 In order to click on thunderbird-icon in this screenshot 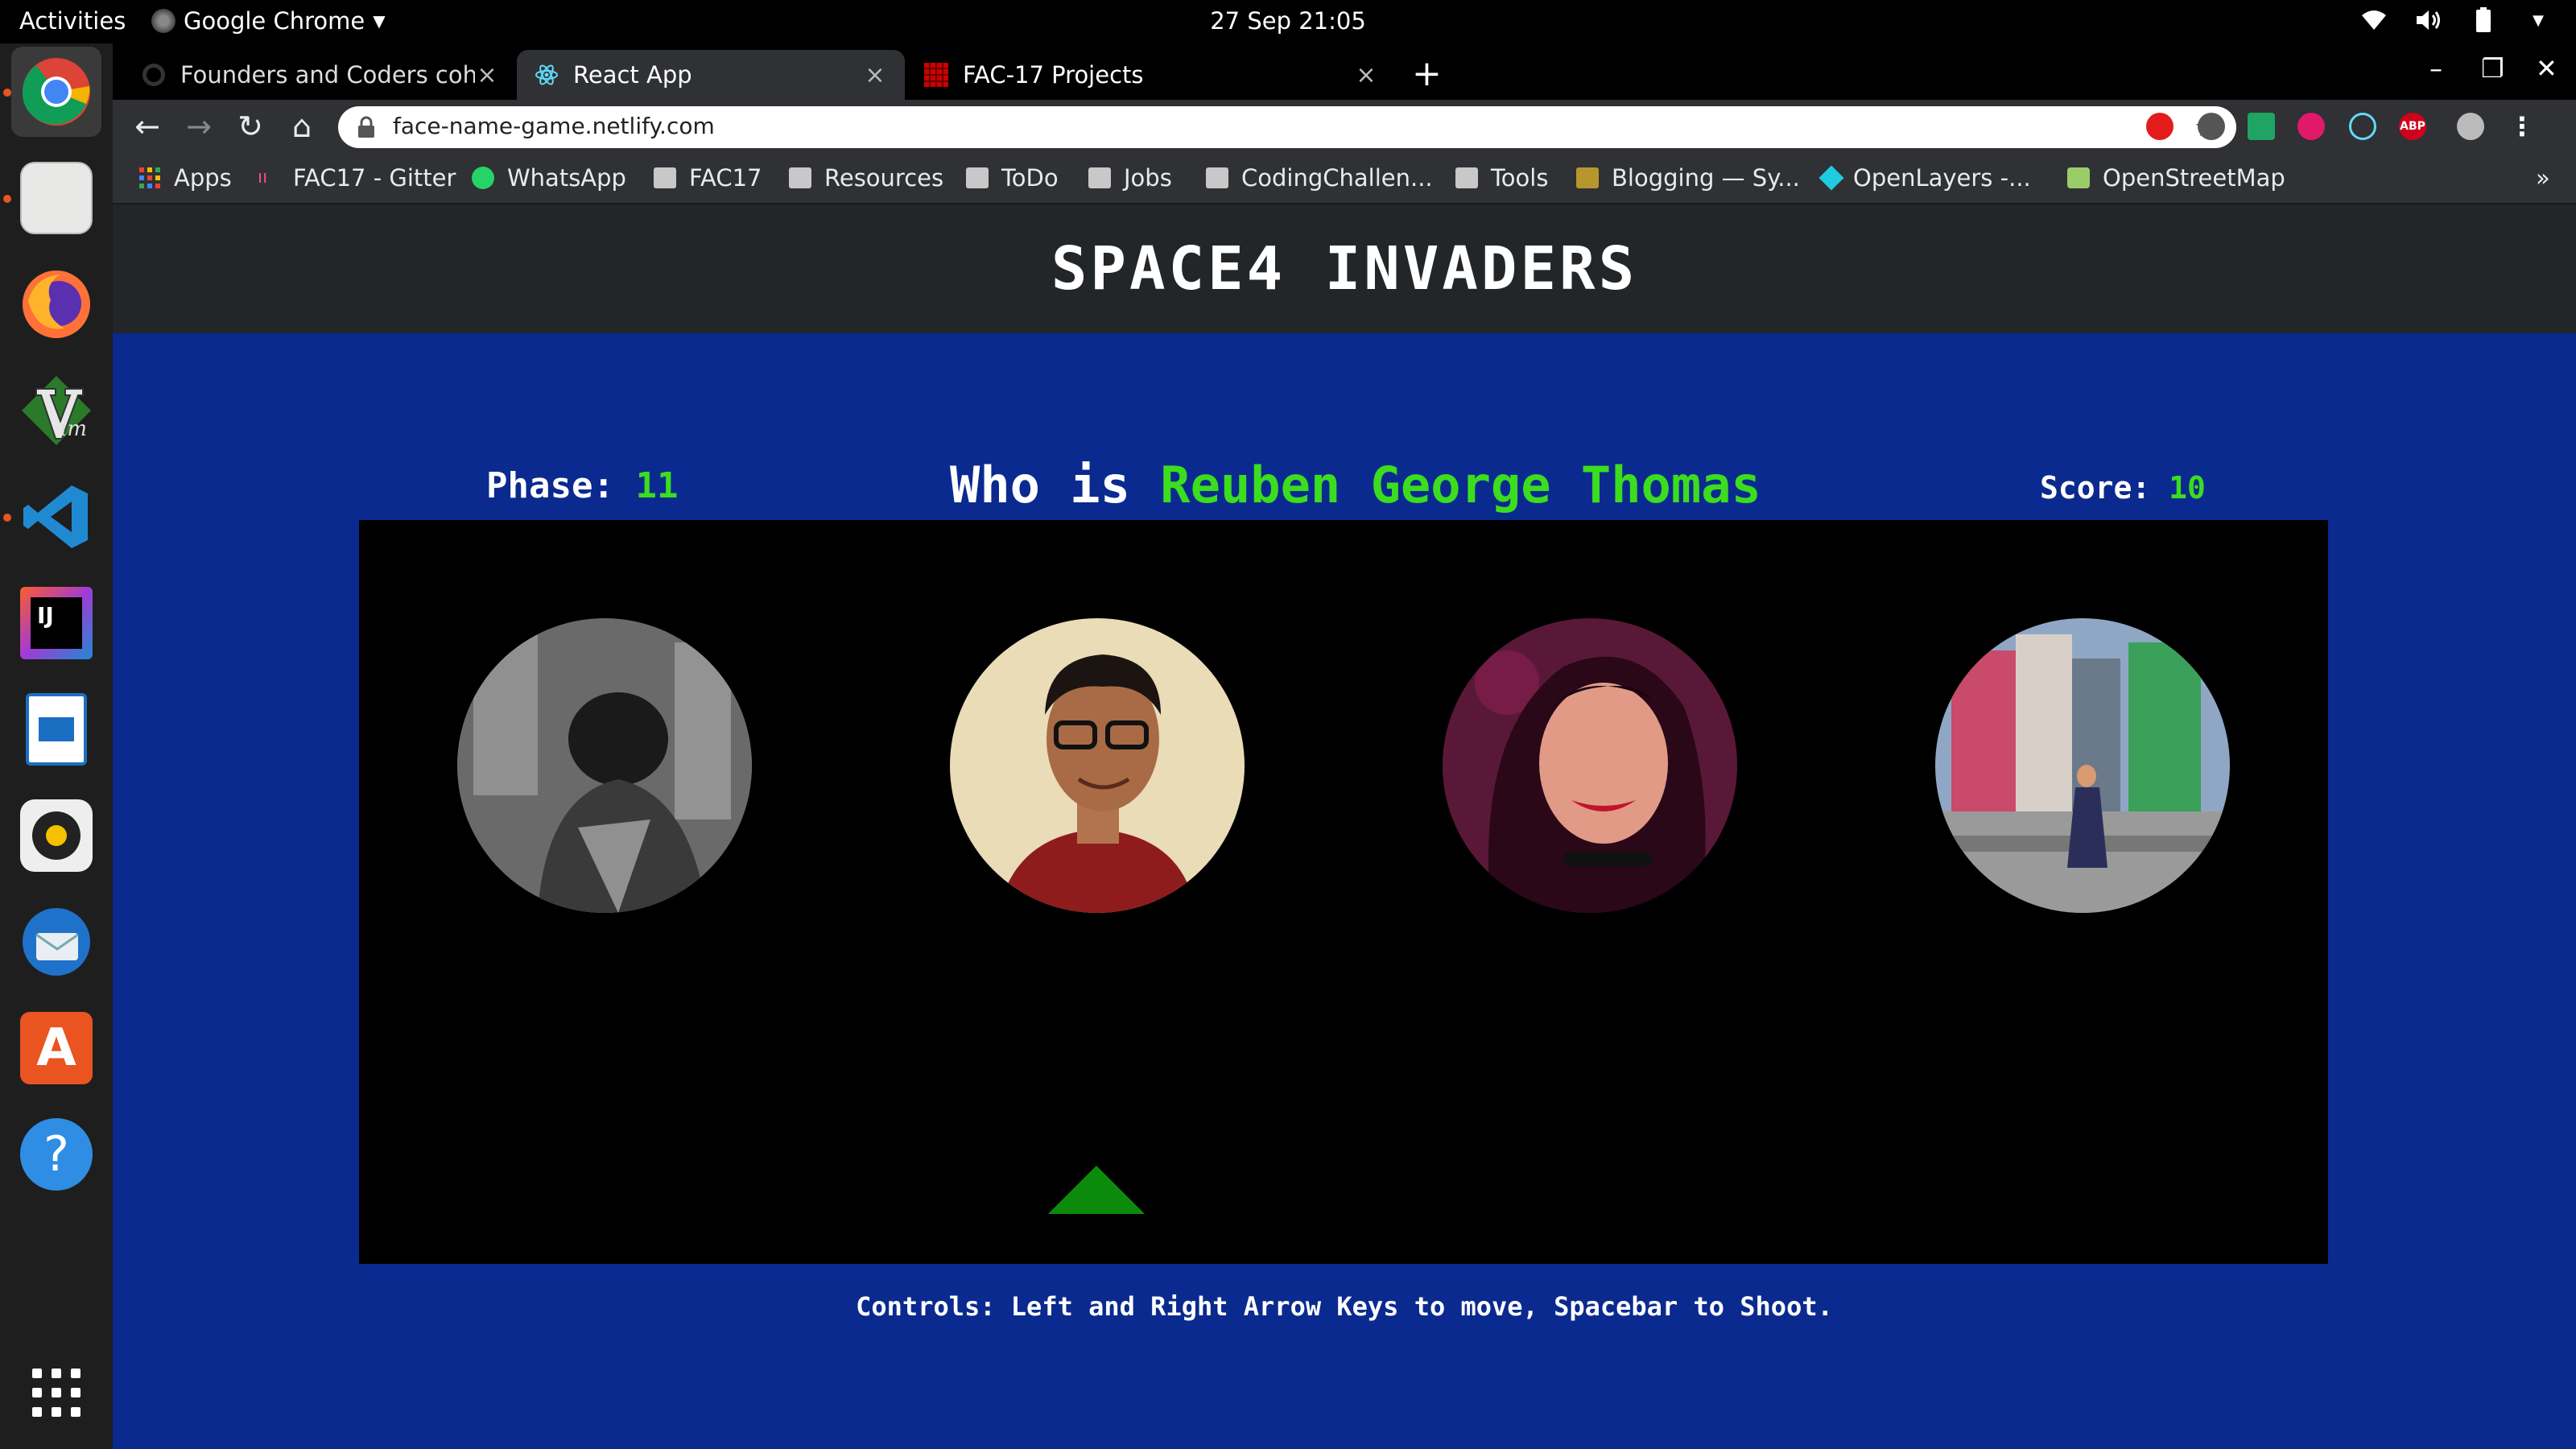, I will do `click(56, 942)`.